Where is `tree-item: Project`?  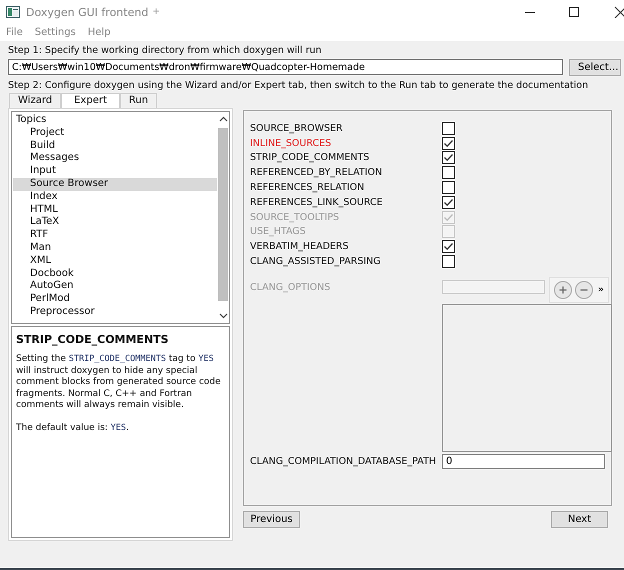
tree-item: Project is located at coordinates (115, 133).